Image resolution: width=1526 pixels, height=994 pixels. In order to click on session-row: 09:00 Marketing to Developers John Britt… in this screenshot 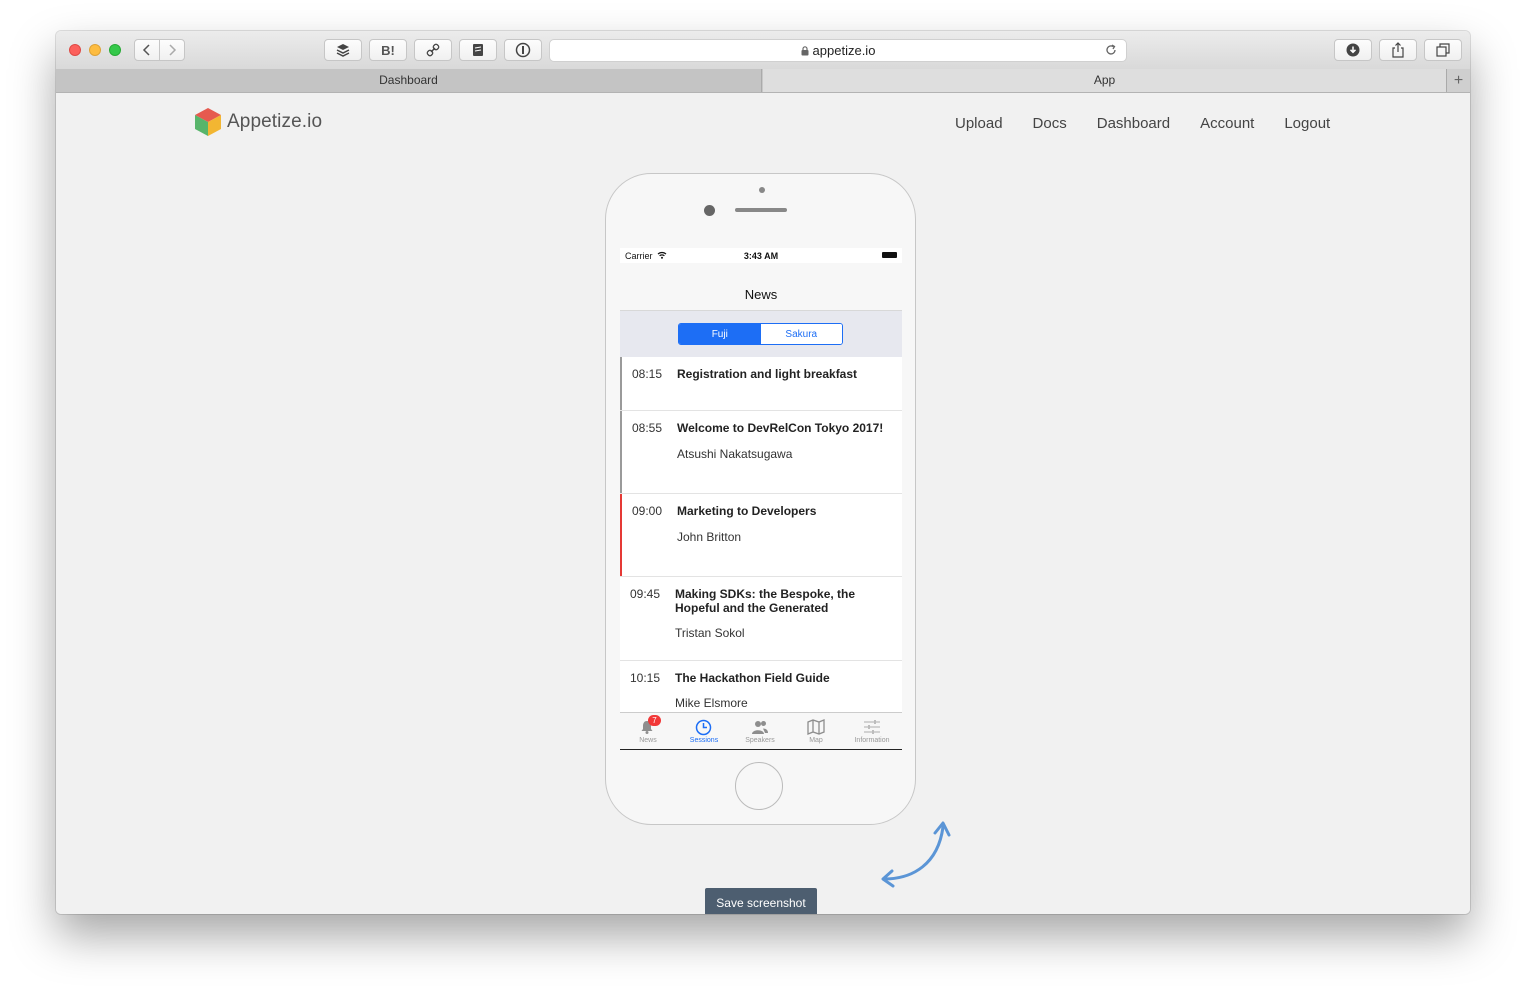, I will do `click(761, 535)`.